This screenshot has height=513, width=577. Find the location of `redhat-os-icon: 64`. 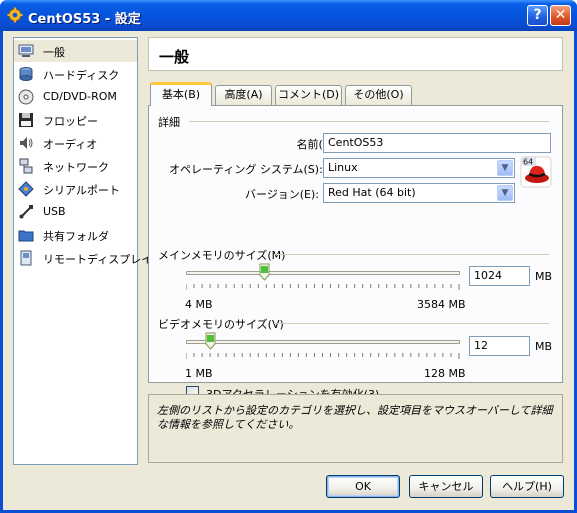

redhat-os-icon: 64 is located at coordinates (536, 172).